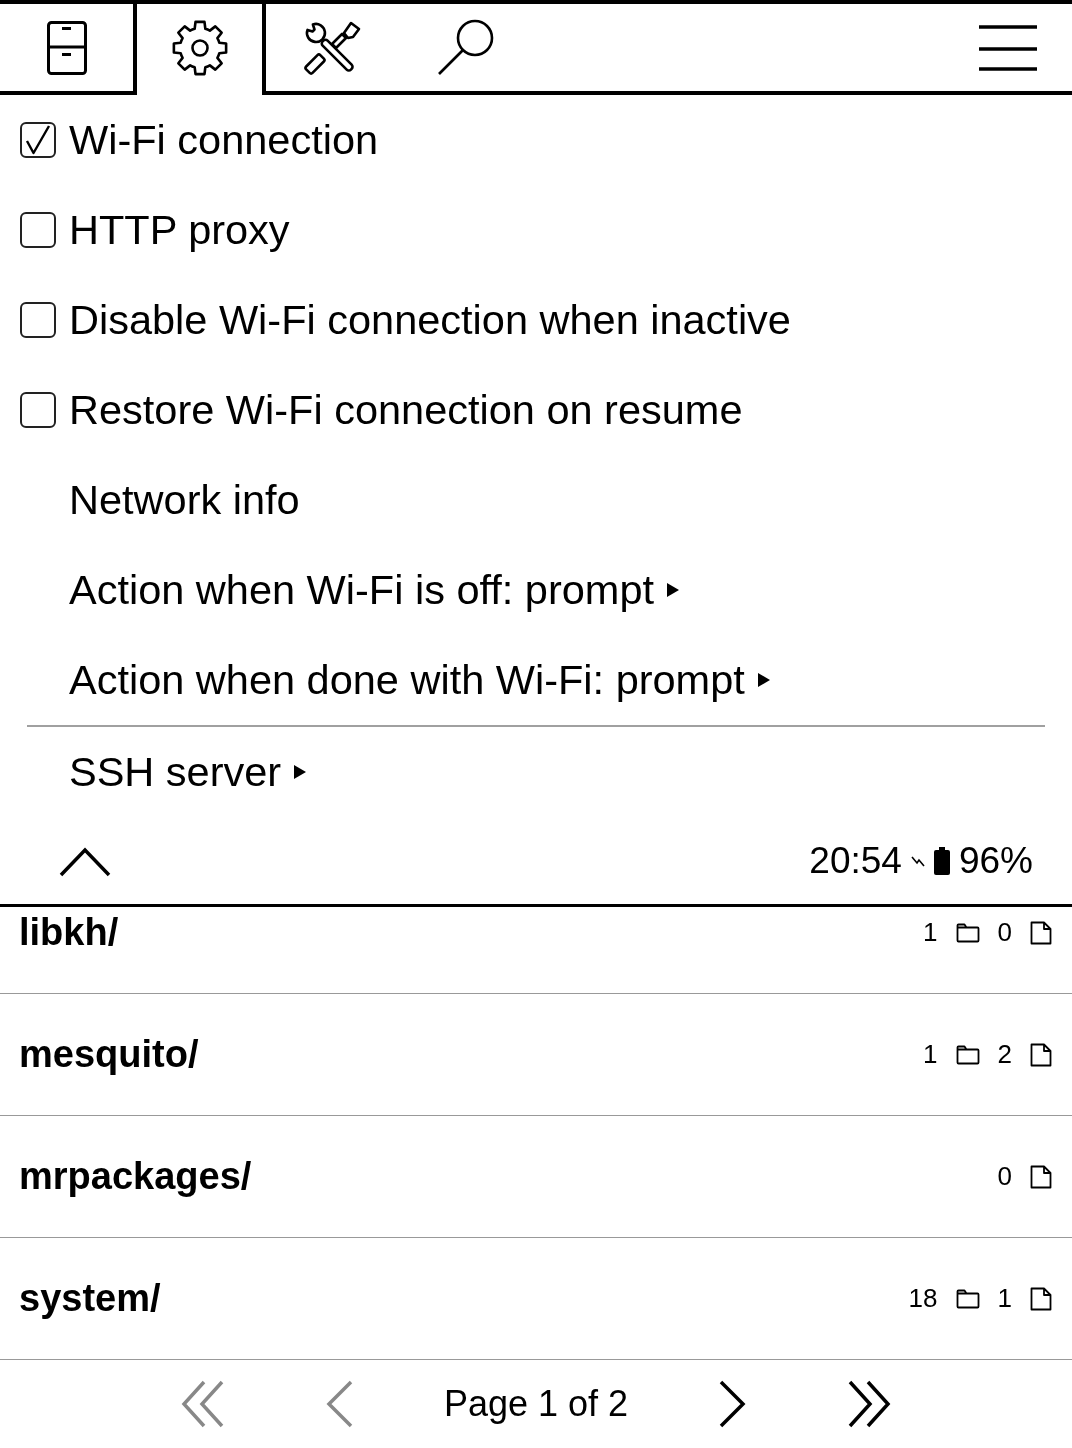  I want to click on cabinet-icon, so click(66, 47).